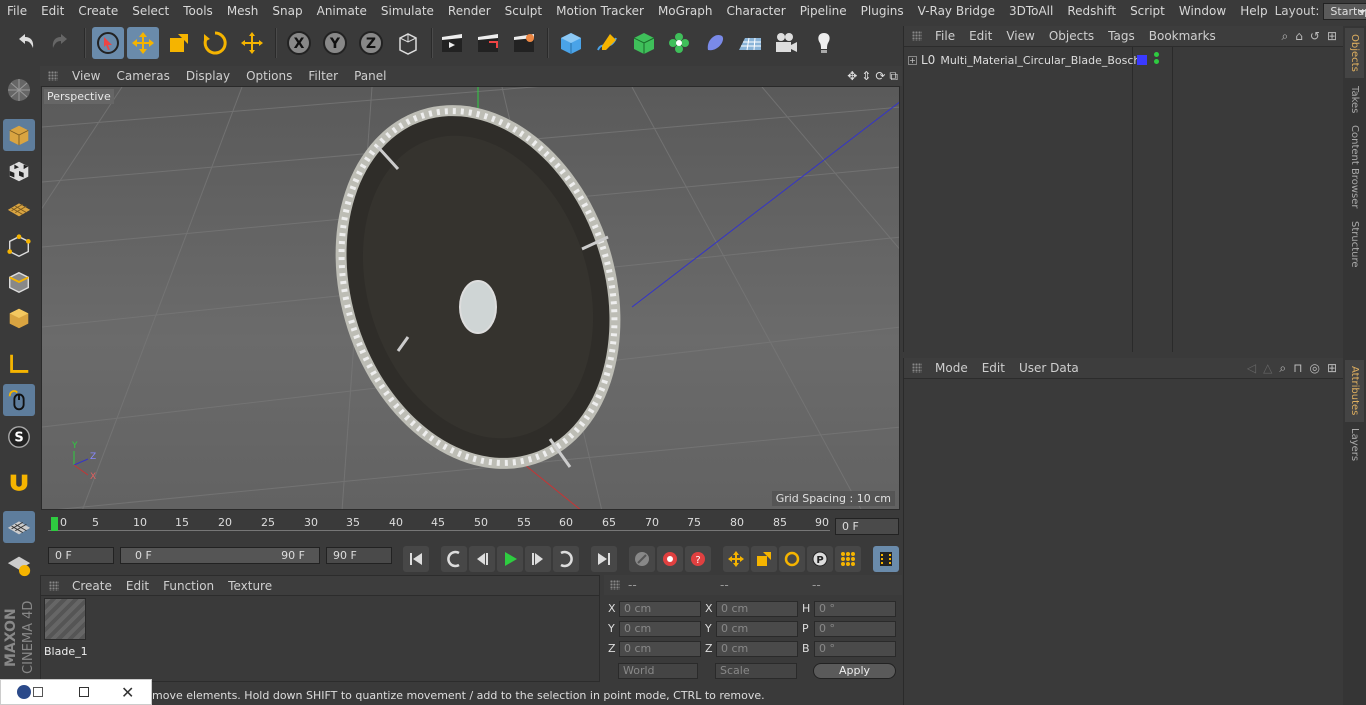 This screenshot has height=705, width=1366. Describe the element at coordinates (17, 11) in the screenshot. I see `menu-file: File` at that location.